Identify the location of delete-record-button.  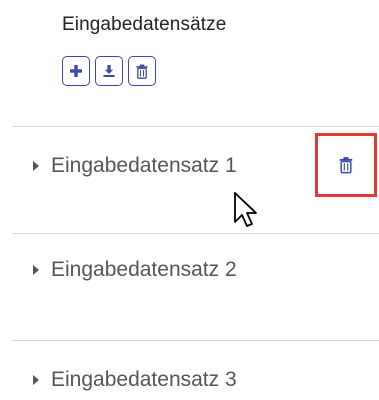
(346, 165).